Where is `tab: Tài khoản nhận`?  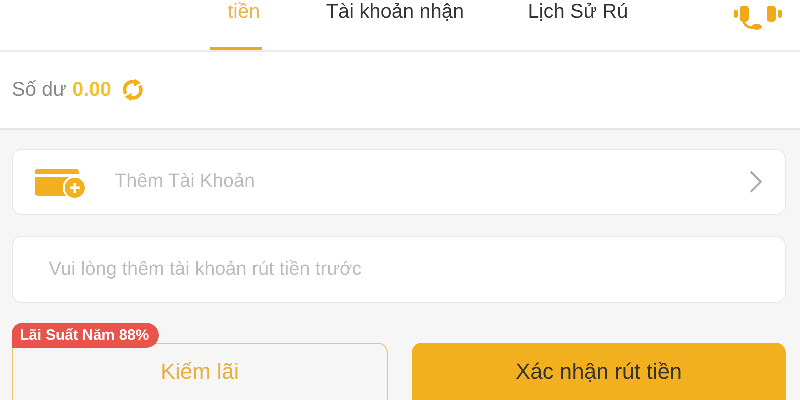 tab: Tài khoản nhận is located at coordinates (395, 25).